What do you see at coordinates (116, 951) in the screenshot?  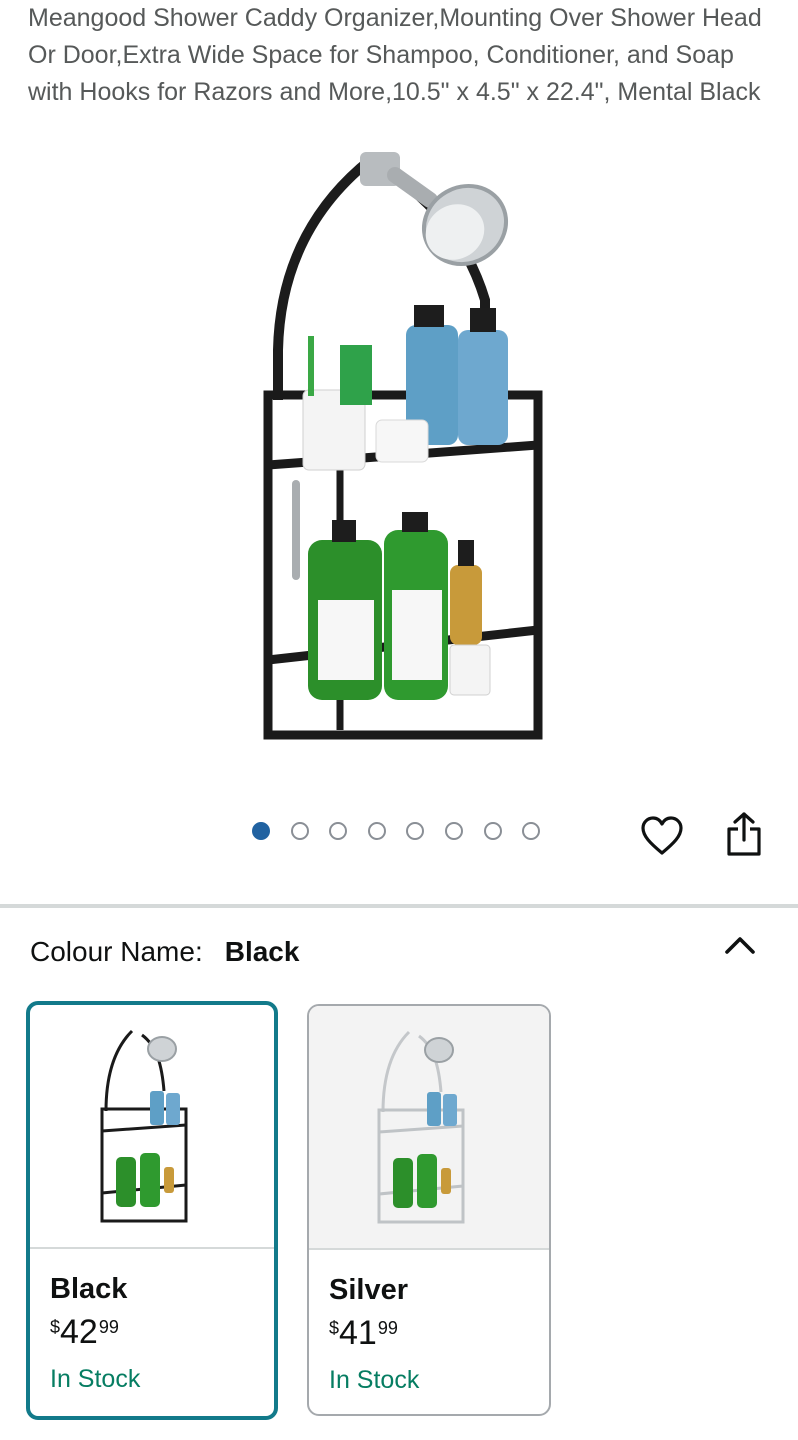 I see `colour-name-label: Colour Name:` at bounding box center [116, 951].